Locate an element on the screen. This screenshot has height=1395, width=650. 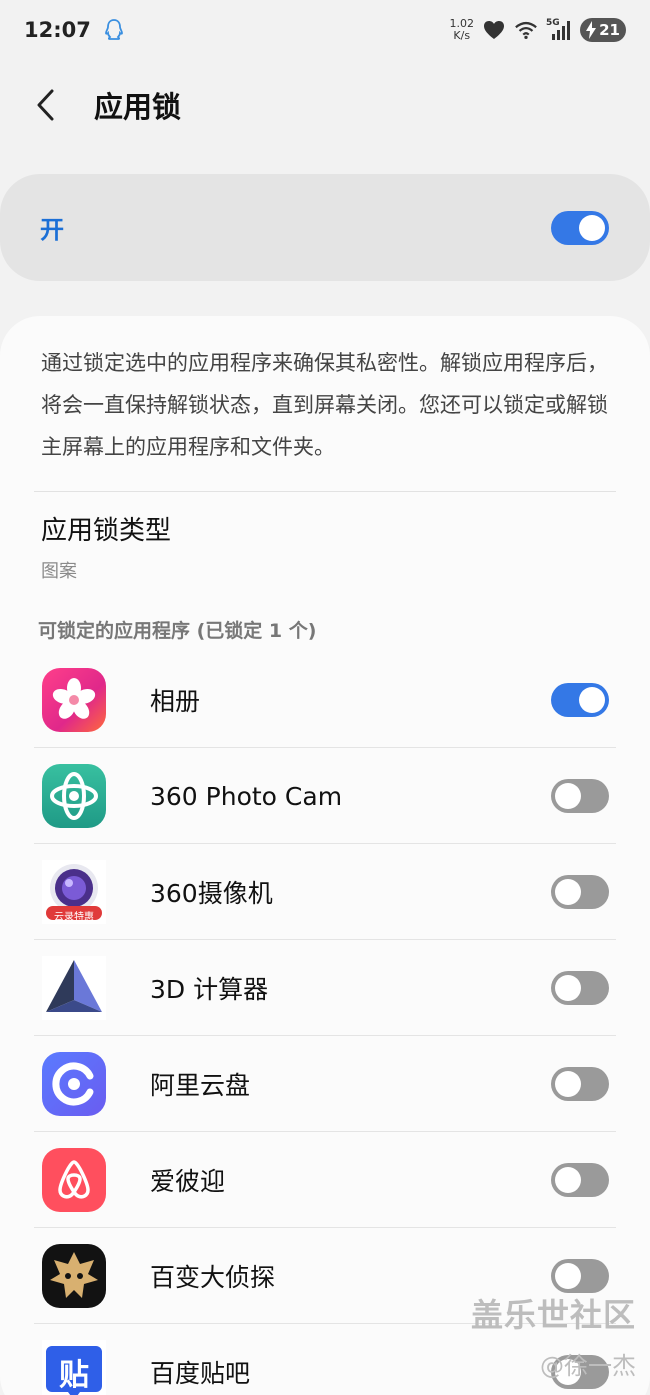
app-name: 360 Photo Cam is located at coordinates (246, 796).